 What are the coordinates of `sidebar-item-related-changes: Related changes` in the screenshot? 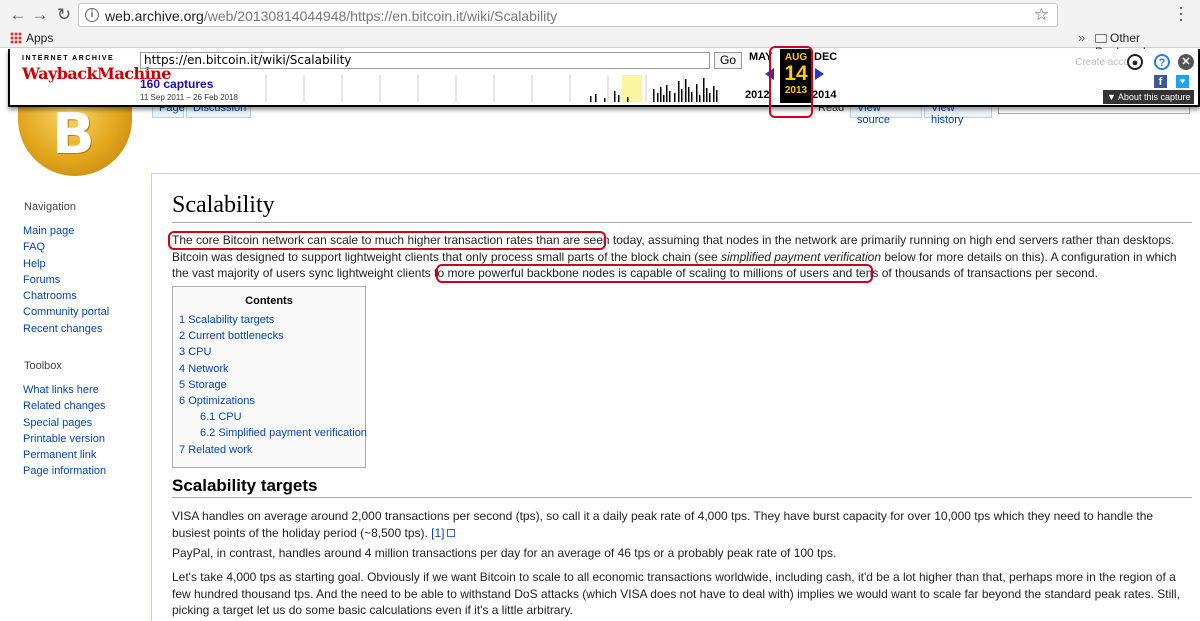 It's located at (64, 406).